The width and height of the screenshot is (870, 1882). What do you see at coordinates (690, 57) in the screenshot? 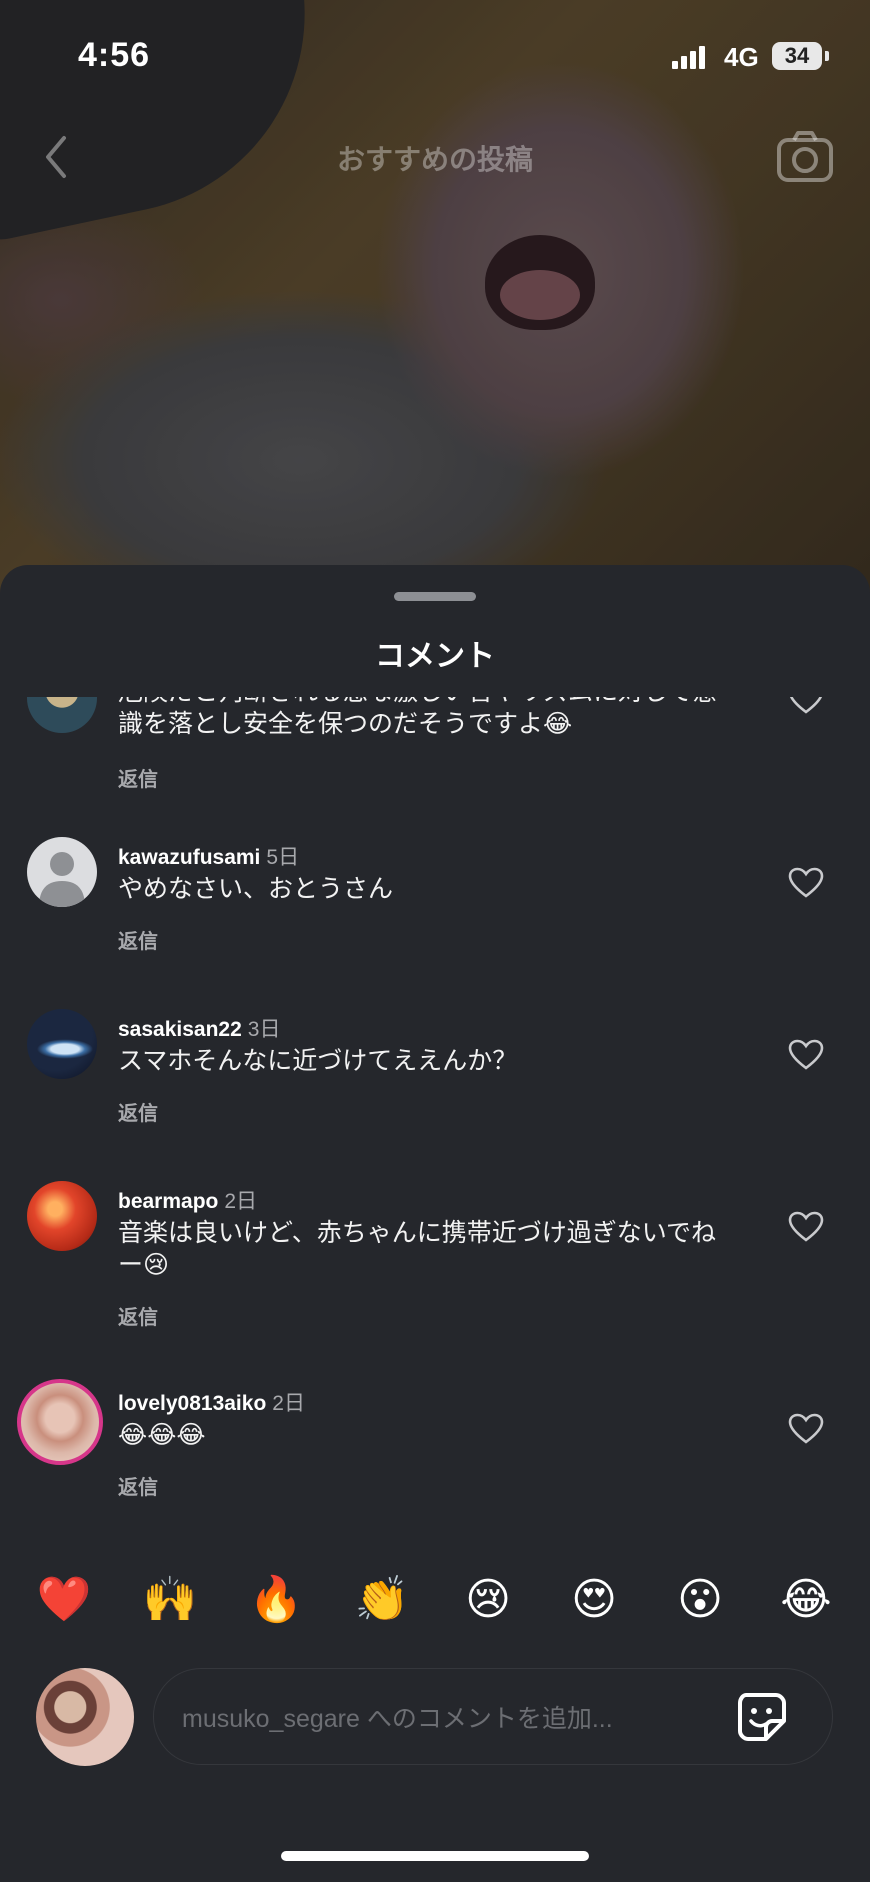
I see `signal-icon` at bounding box center [690, 57].